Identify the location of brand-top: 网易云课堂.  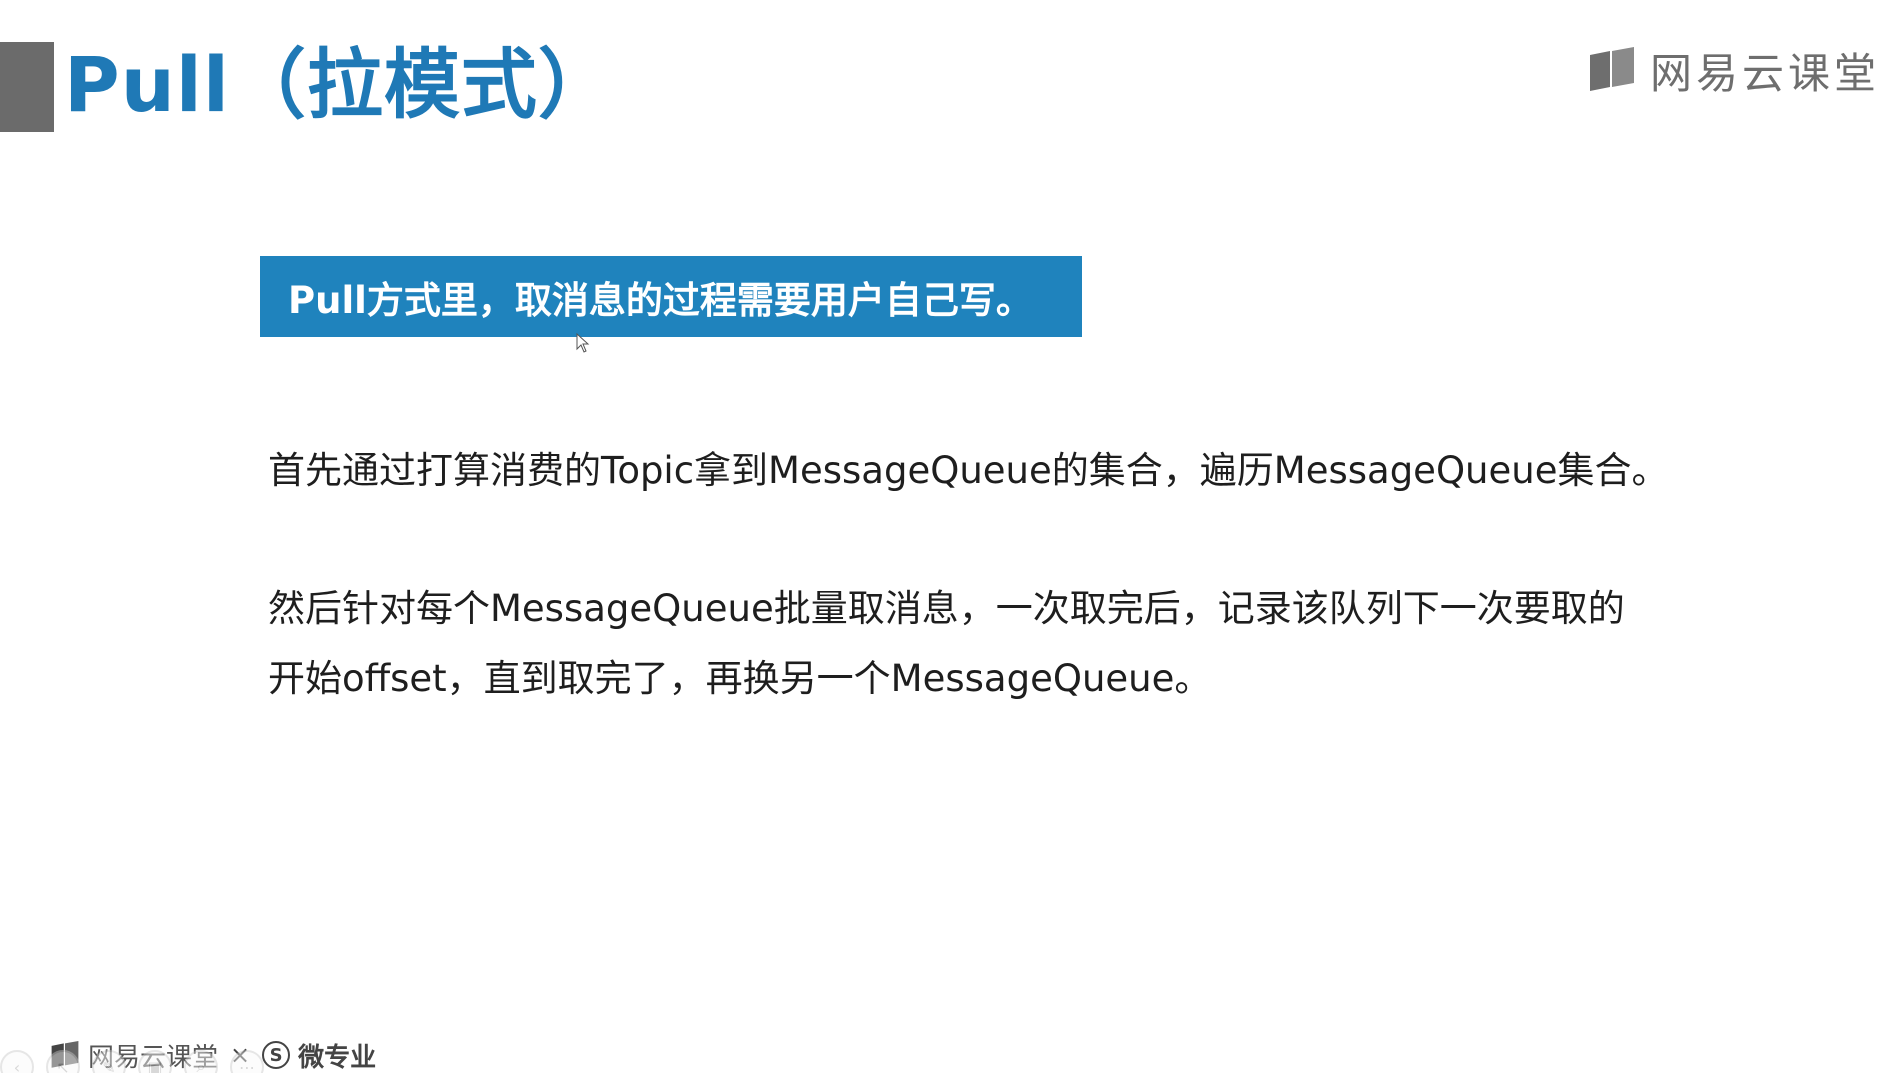
(1734, 70).